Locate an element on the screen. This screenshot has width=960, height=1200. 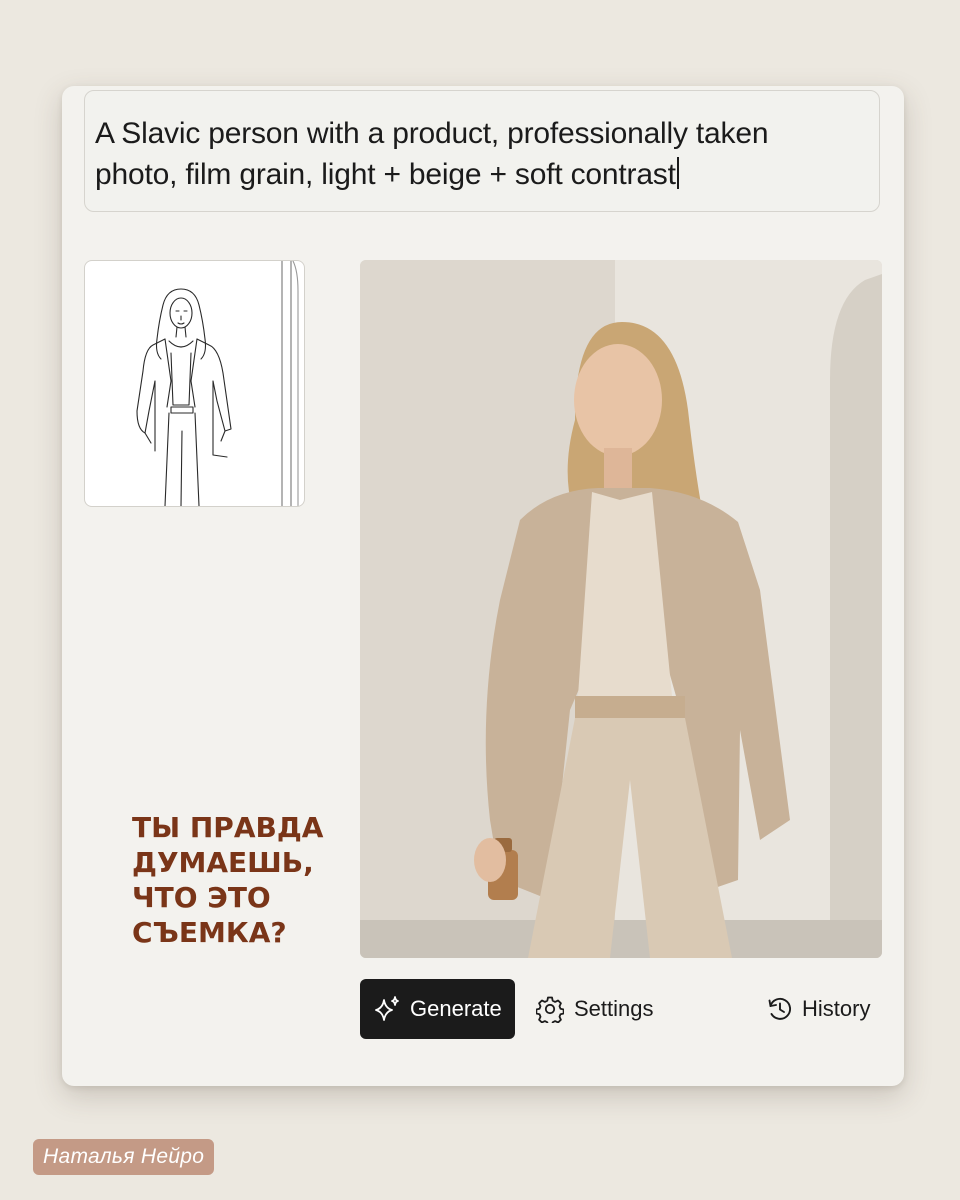
settings-button: Settings is located at coordinates (595, 1009).